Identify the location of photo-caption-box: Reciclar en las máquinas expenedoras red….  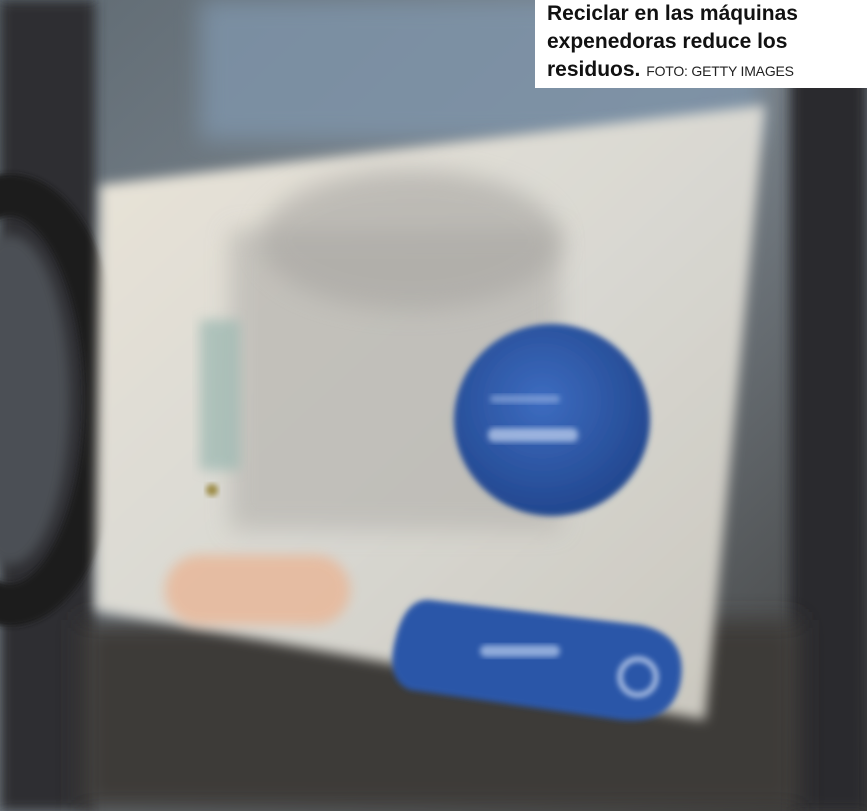
(701, 44).